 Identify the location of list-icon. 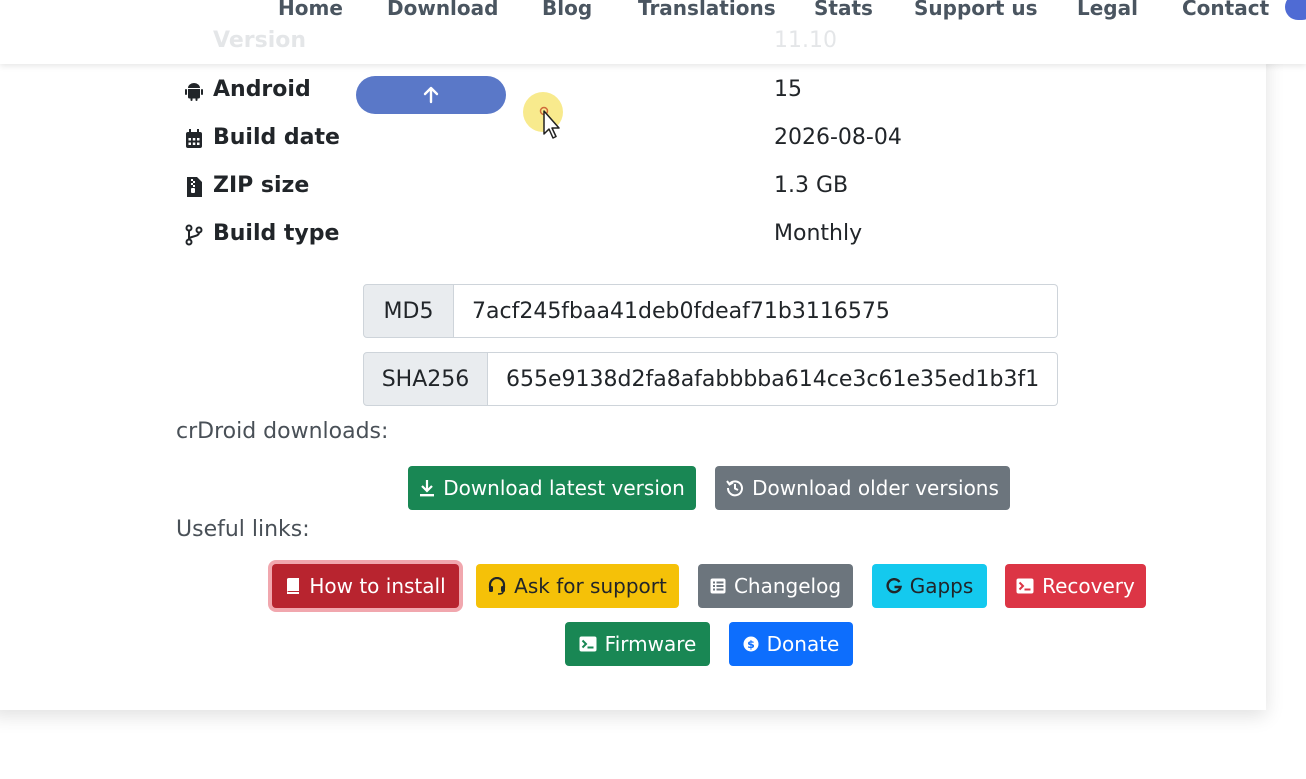
(718, 586).